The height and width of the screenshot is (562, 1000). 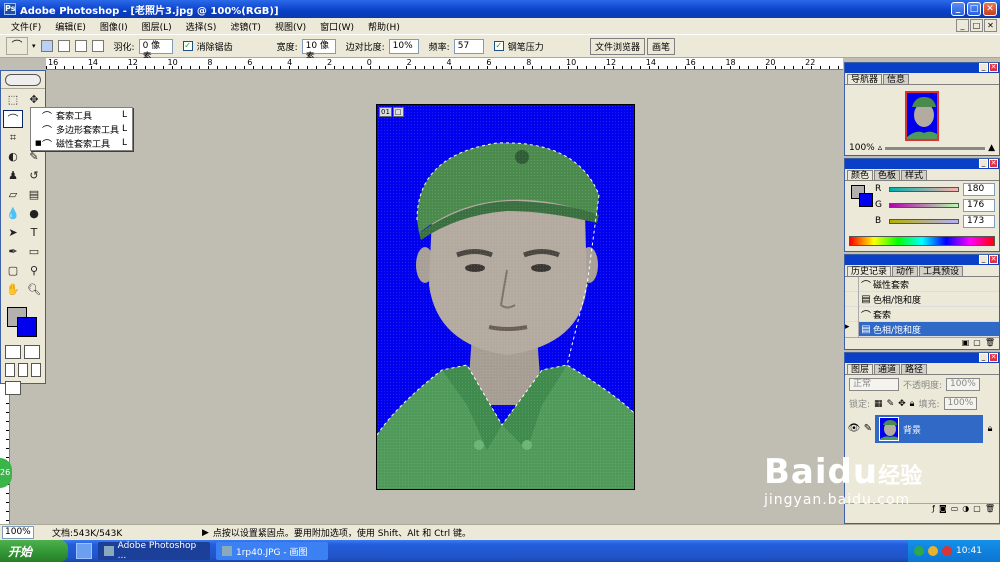 I want to click on delete-layer-icon: 🗑︎, so click(x=990, y=509).